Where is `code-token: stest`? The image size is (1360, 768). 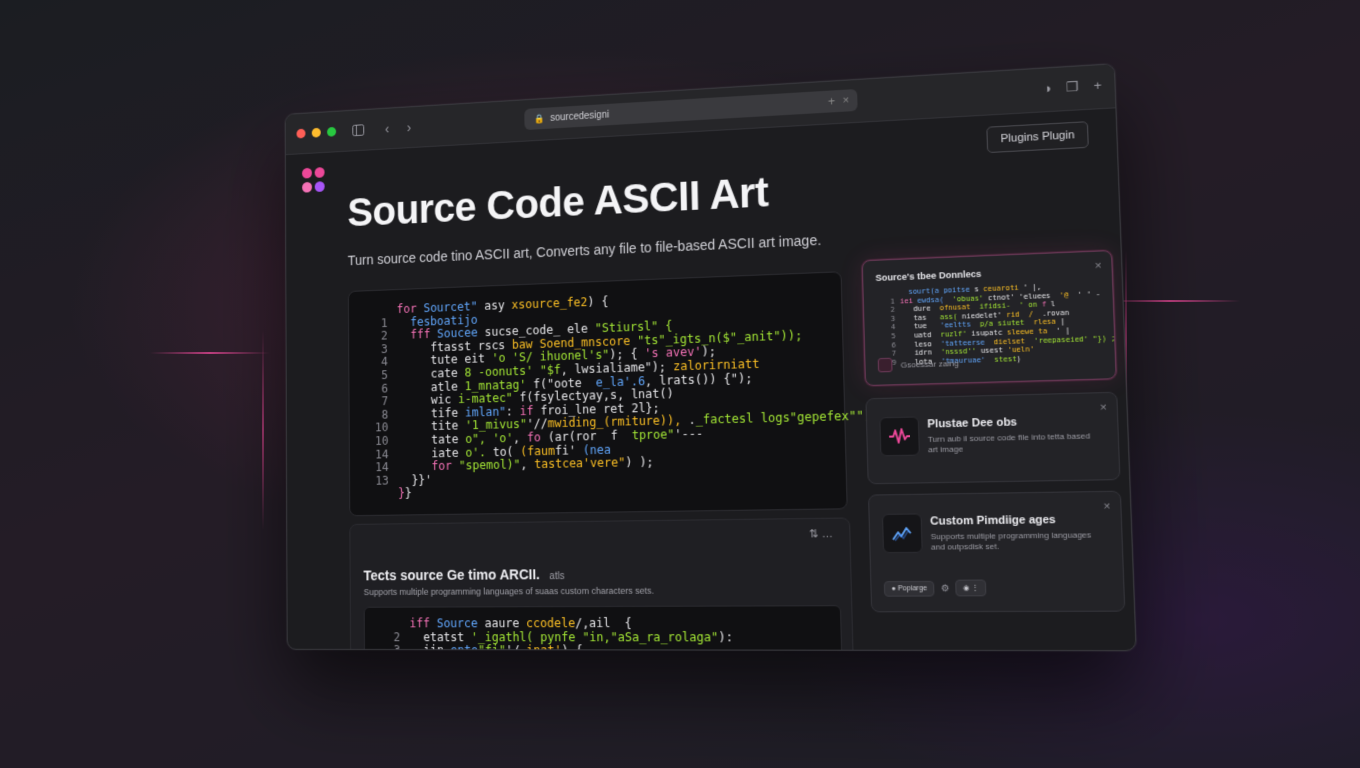
code-token: stest is located at coordinates (1005, 359).